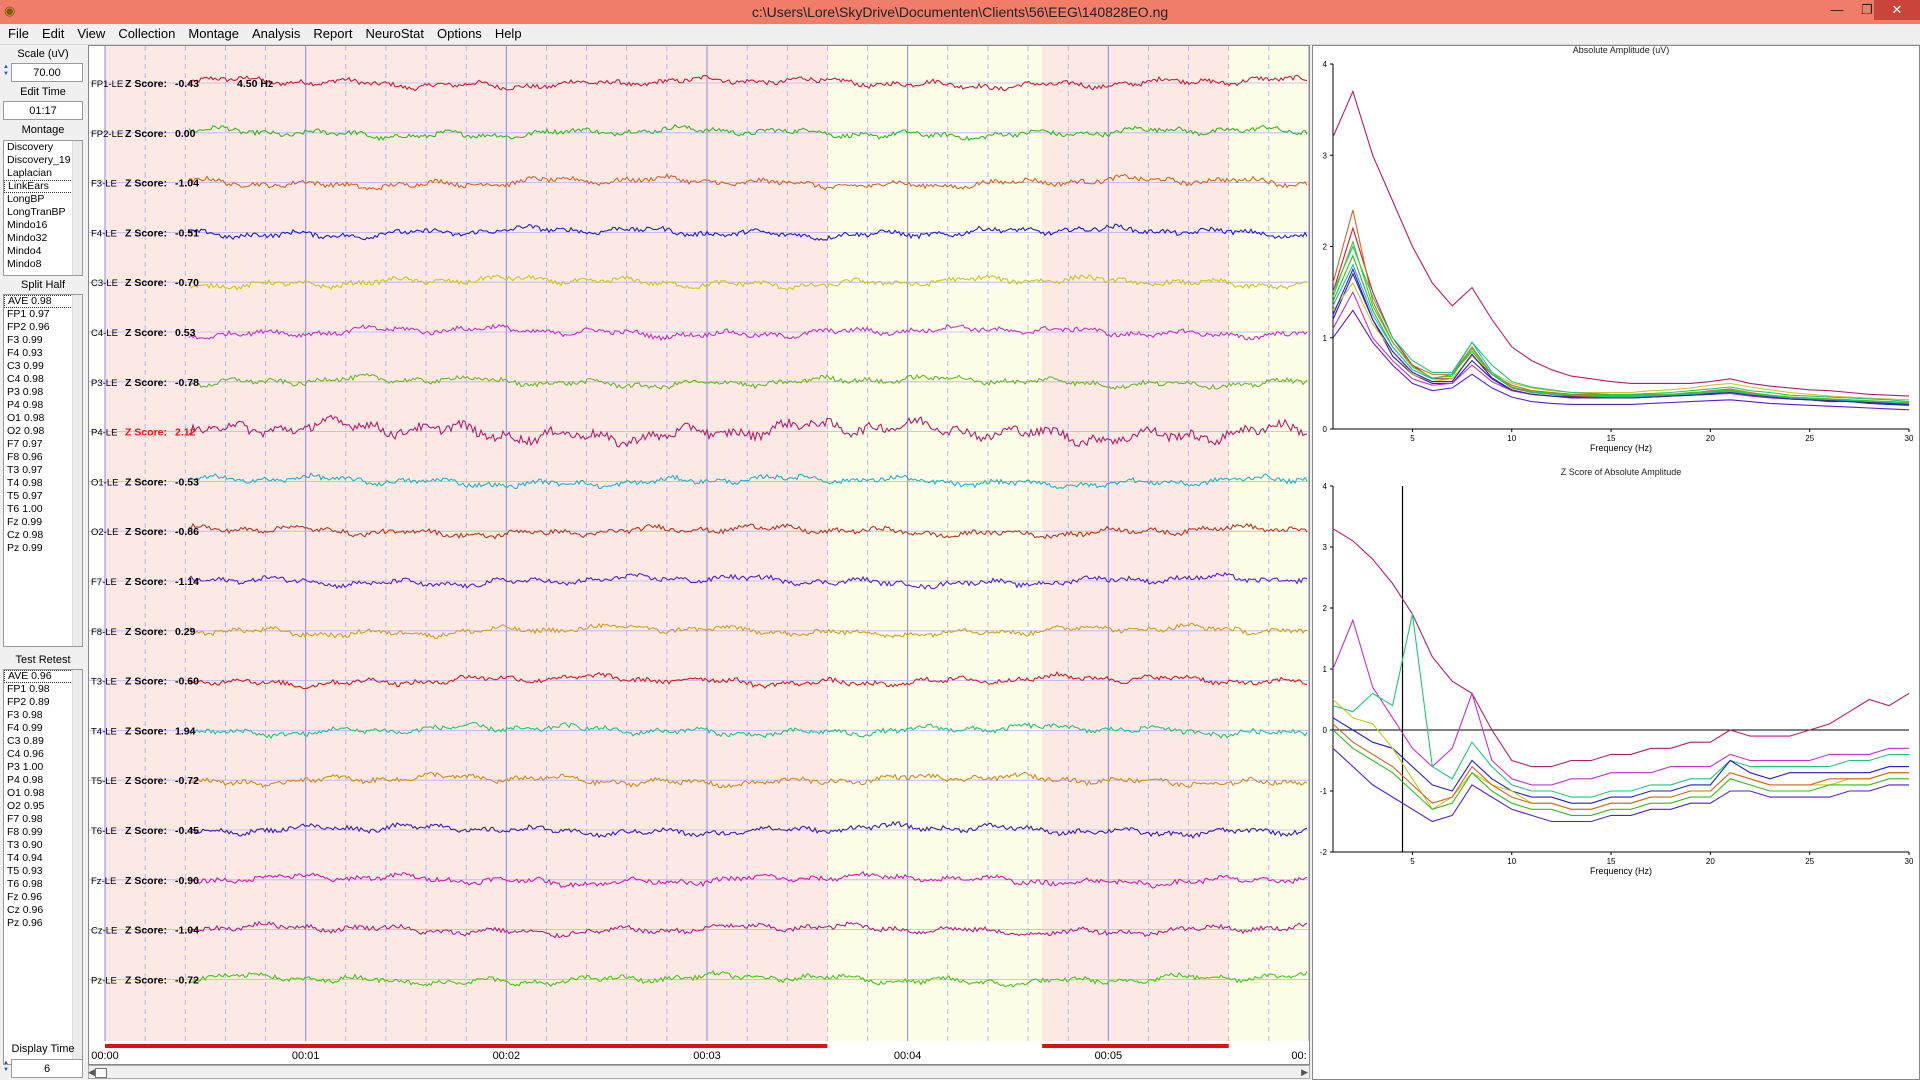 The width and height of the screenshot is (1920, 1080). What do you see at coordinates (104, 482) in the screenshot?
I see `channel-label: O1-LE` at bounding box center [104, 482].